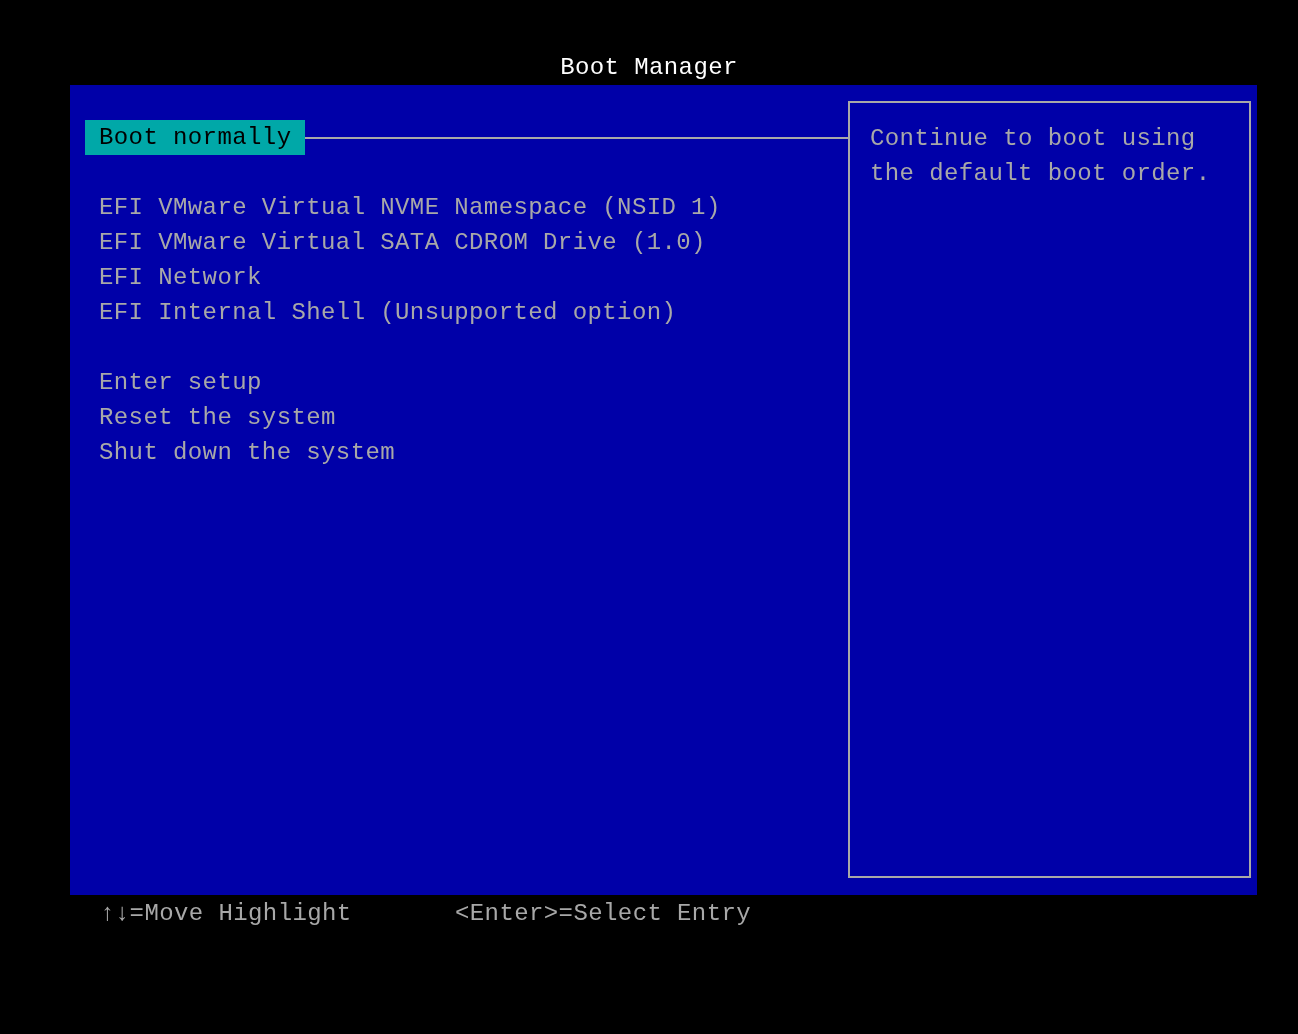 This screenshot has height=1034, width=1298. Describe the element at coordinates (1041, 156) in the screenshot. I see `help-text: Continue to boot using the default boot order.` at that location.